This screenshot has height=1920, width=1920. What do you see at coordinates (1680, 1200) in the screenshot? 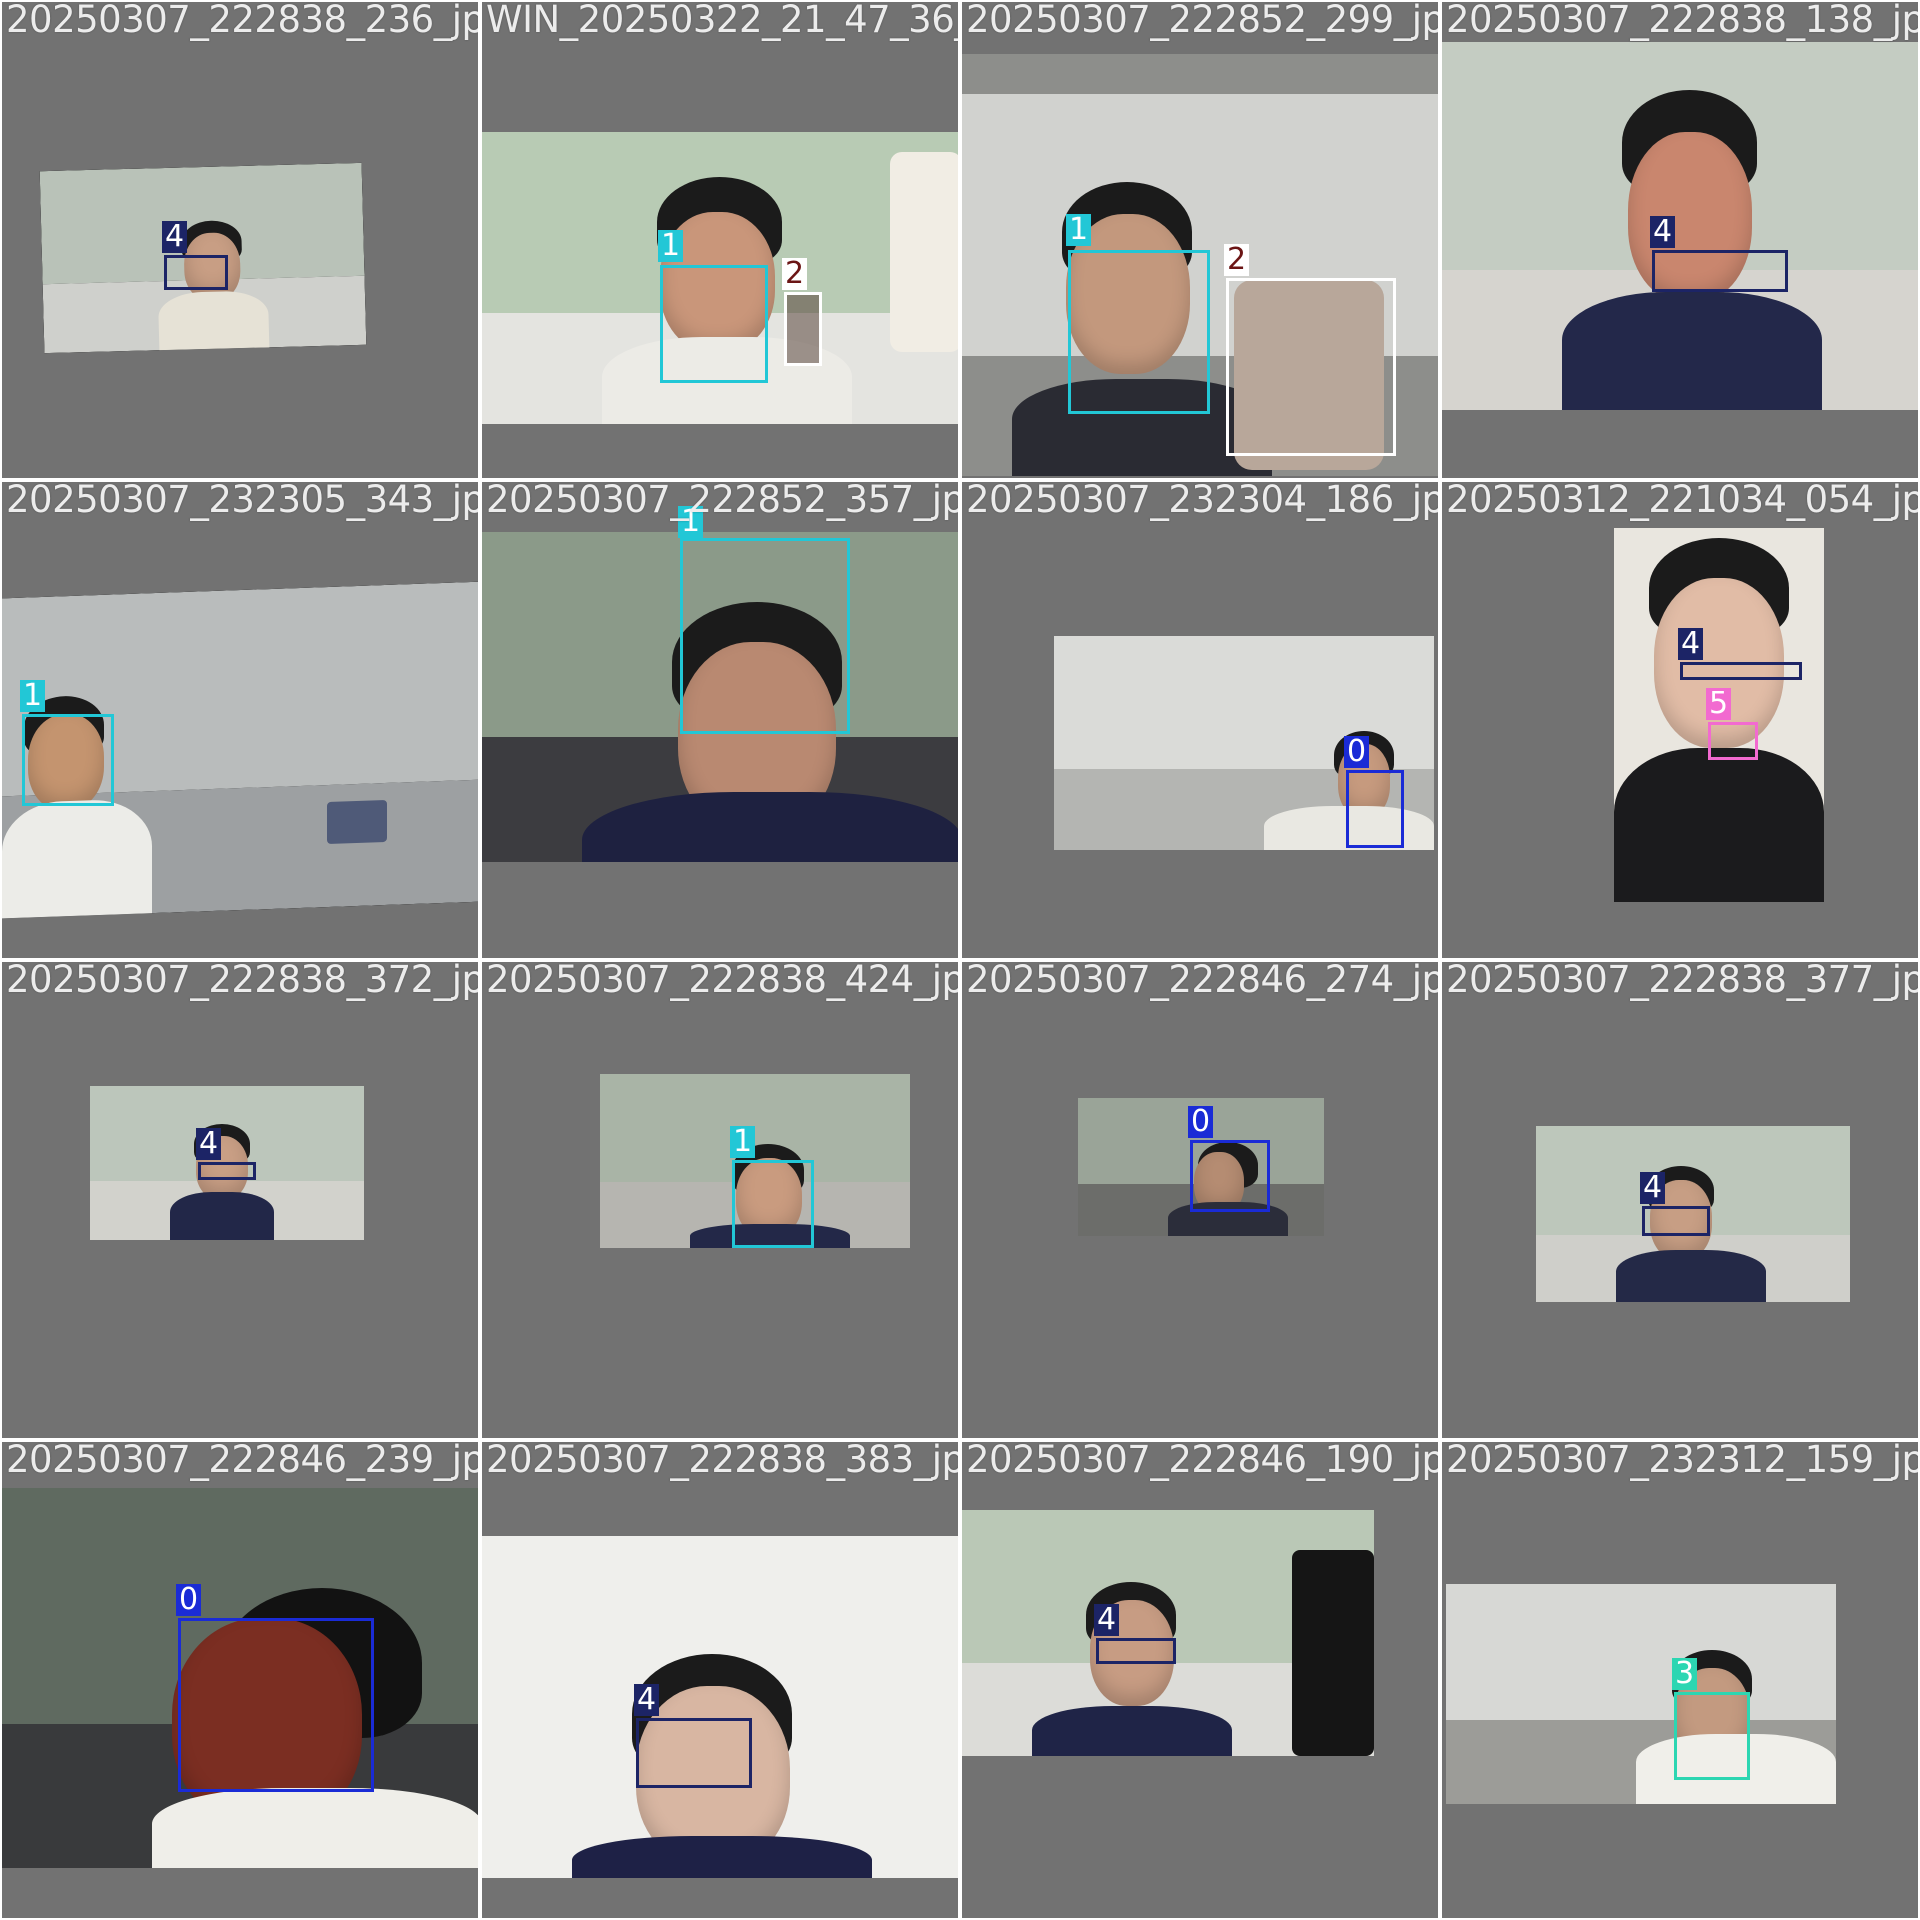
I see `mosaic-tile: 20250307_222838_377_jpg.rf.d 4` at bounding box center [1680, 1200].